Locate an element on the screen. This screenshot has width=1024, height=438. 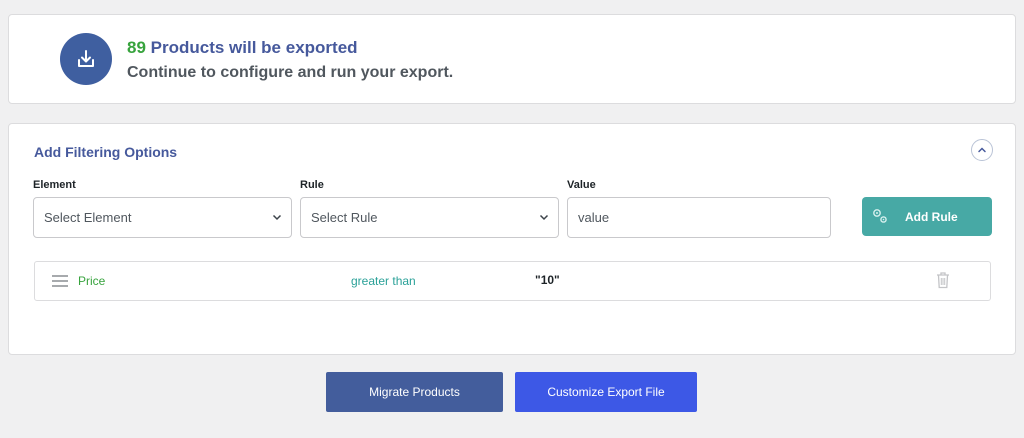
export-headline: 89 Products will be exported is located at coordinates (242, 48).